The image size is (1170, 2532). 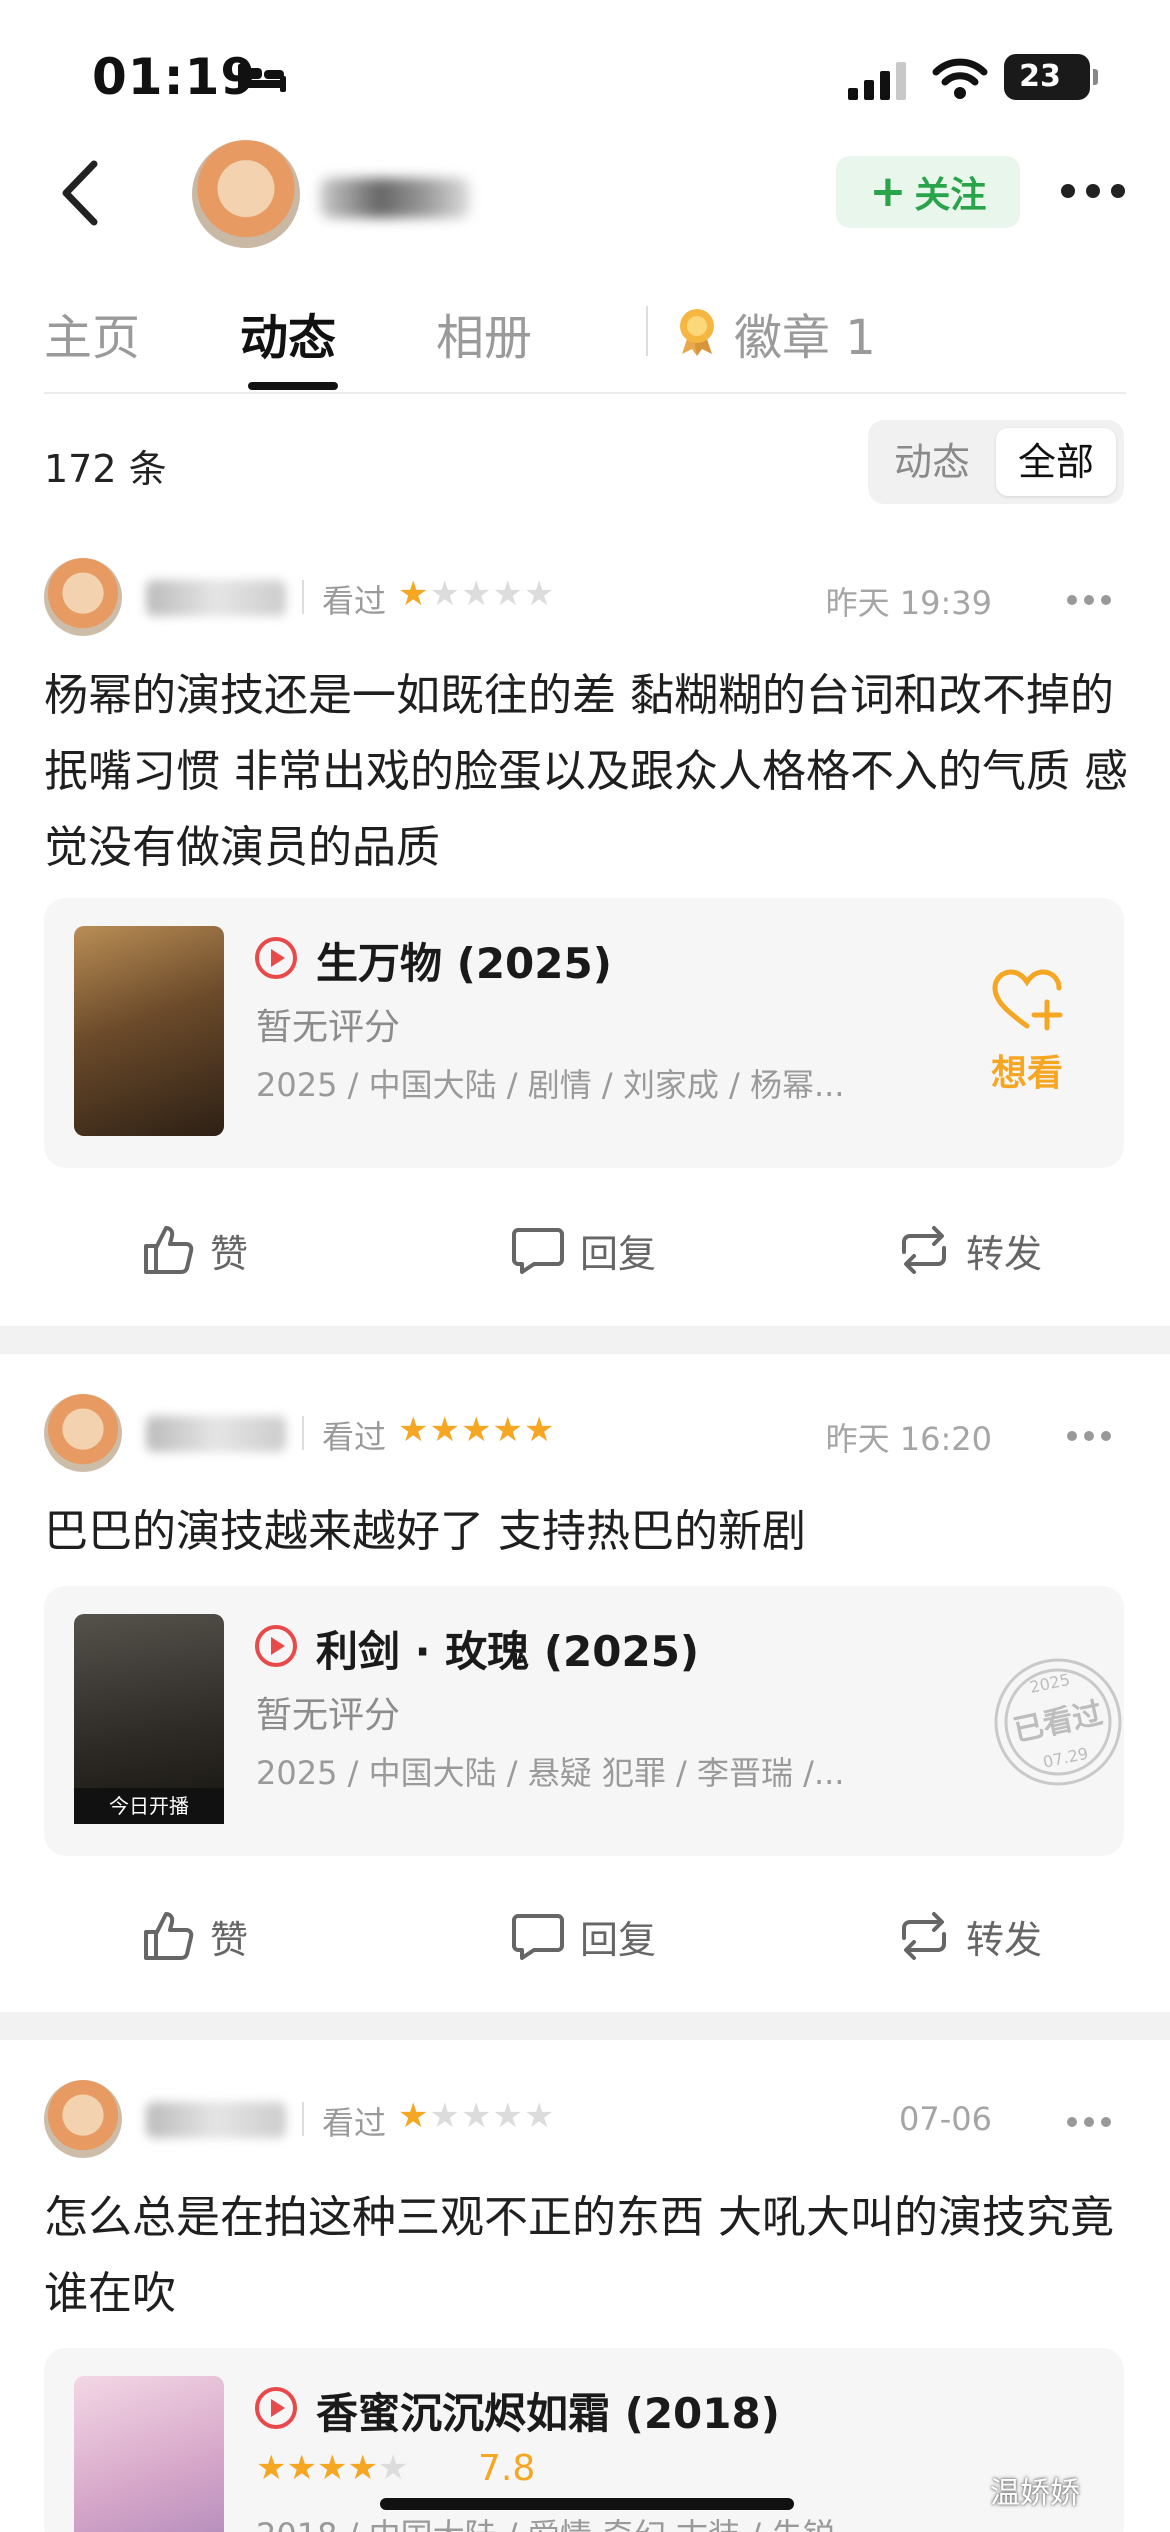 What do you see at coordinates (149, 1719) in the screenshot?
I see `movie-poster: 今日开播` at bounding box center [149, 1719].